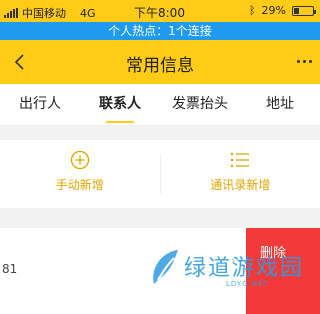  I want to click on contact-number: 81, so click(10, 269).